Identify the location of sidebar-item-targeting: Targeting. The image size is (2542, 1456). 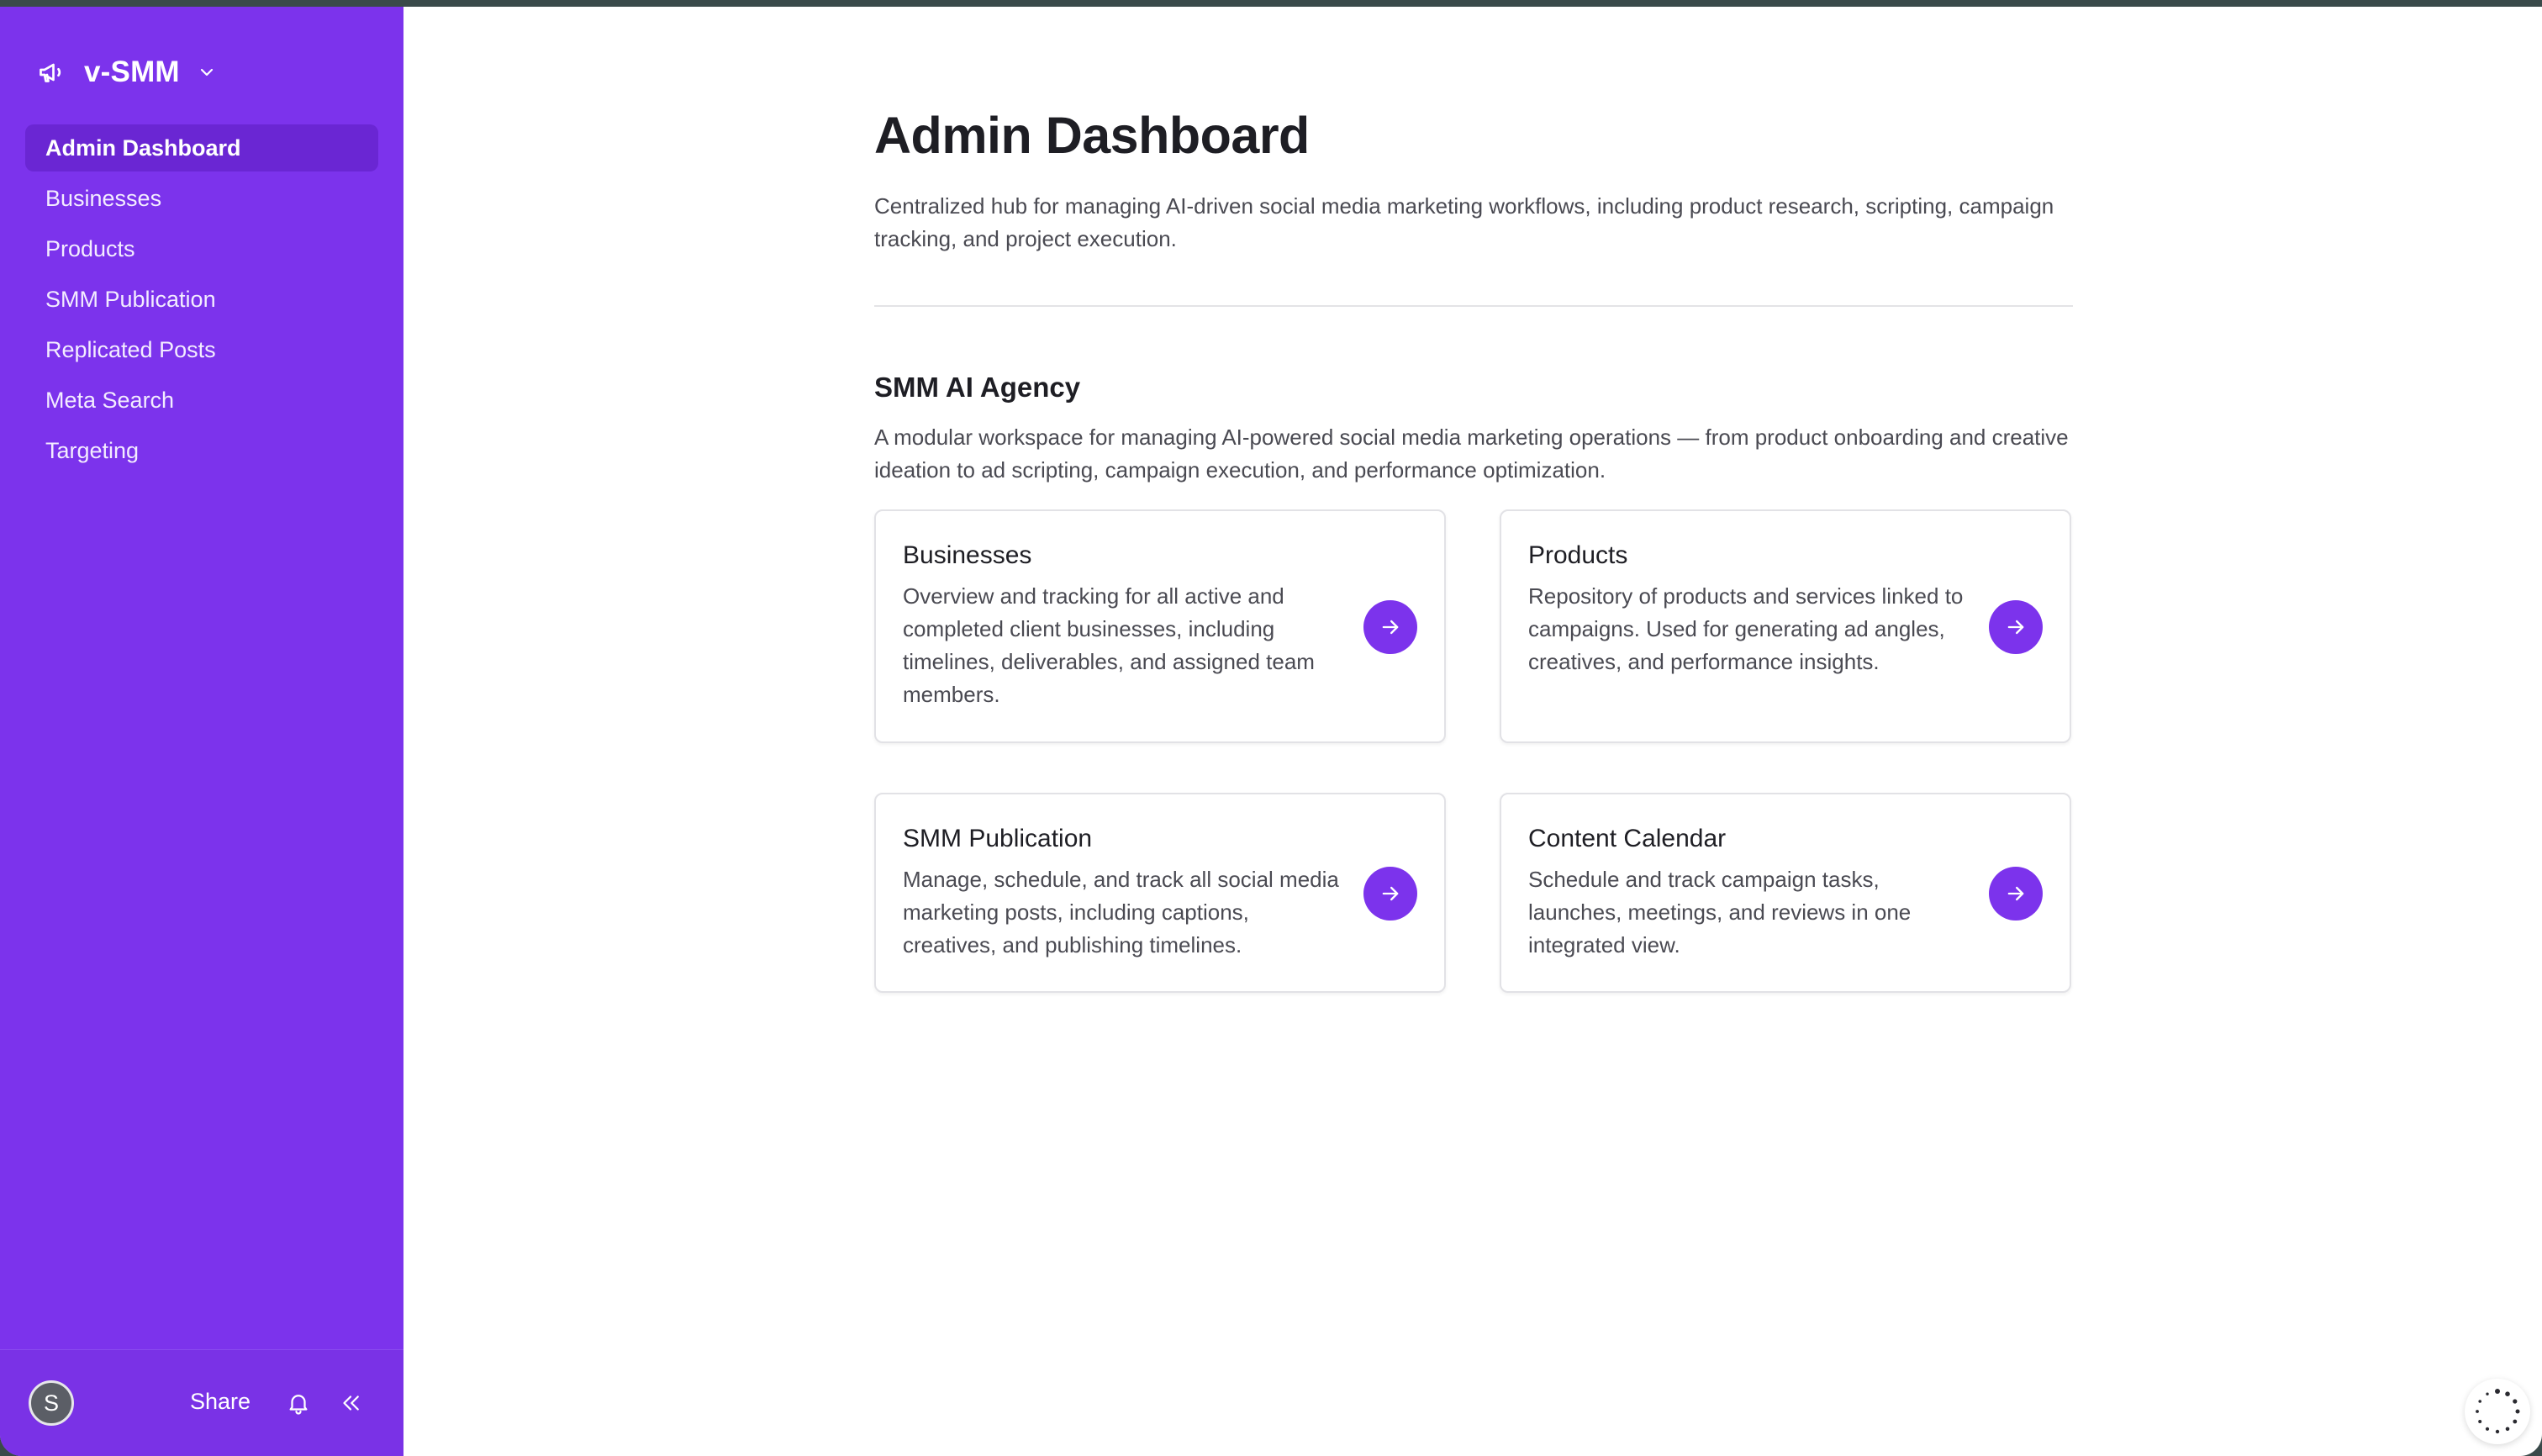
(201, 451).